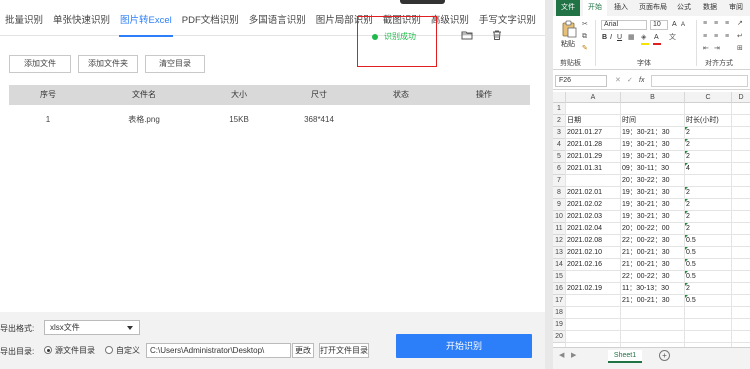  What do you see at coordinates (559, 157) in the screenshot?
I see `row-header: 5` at bounding box center [559, 157].